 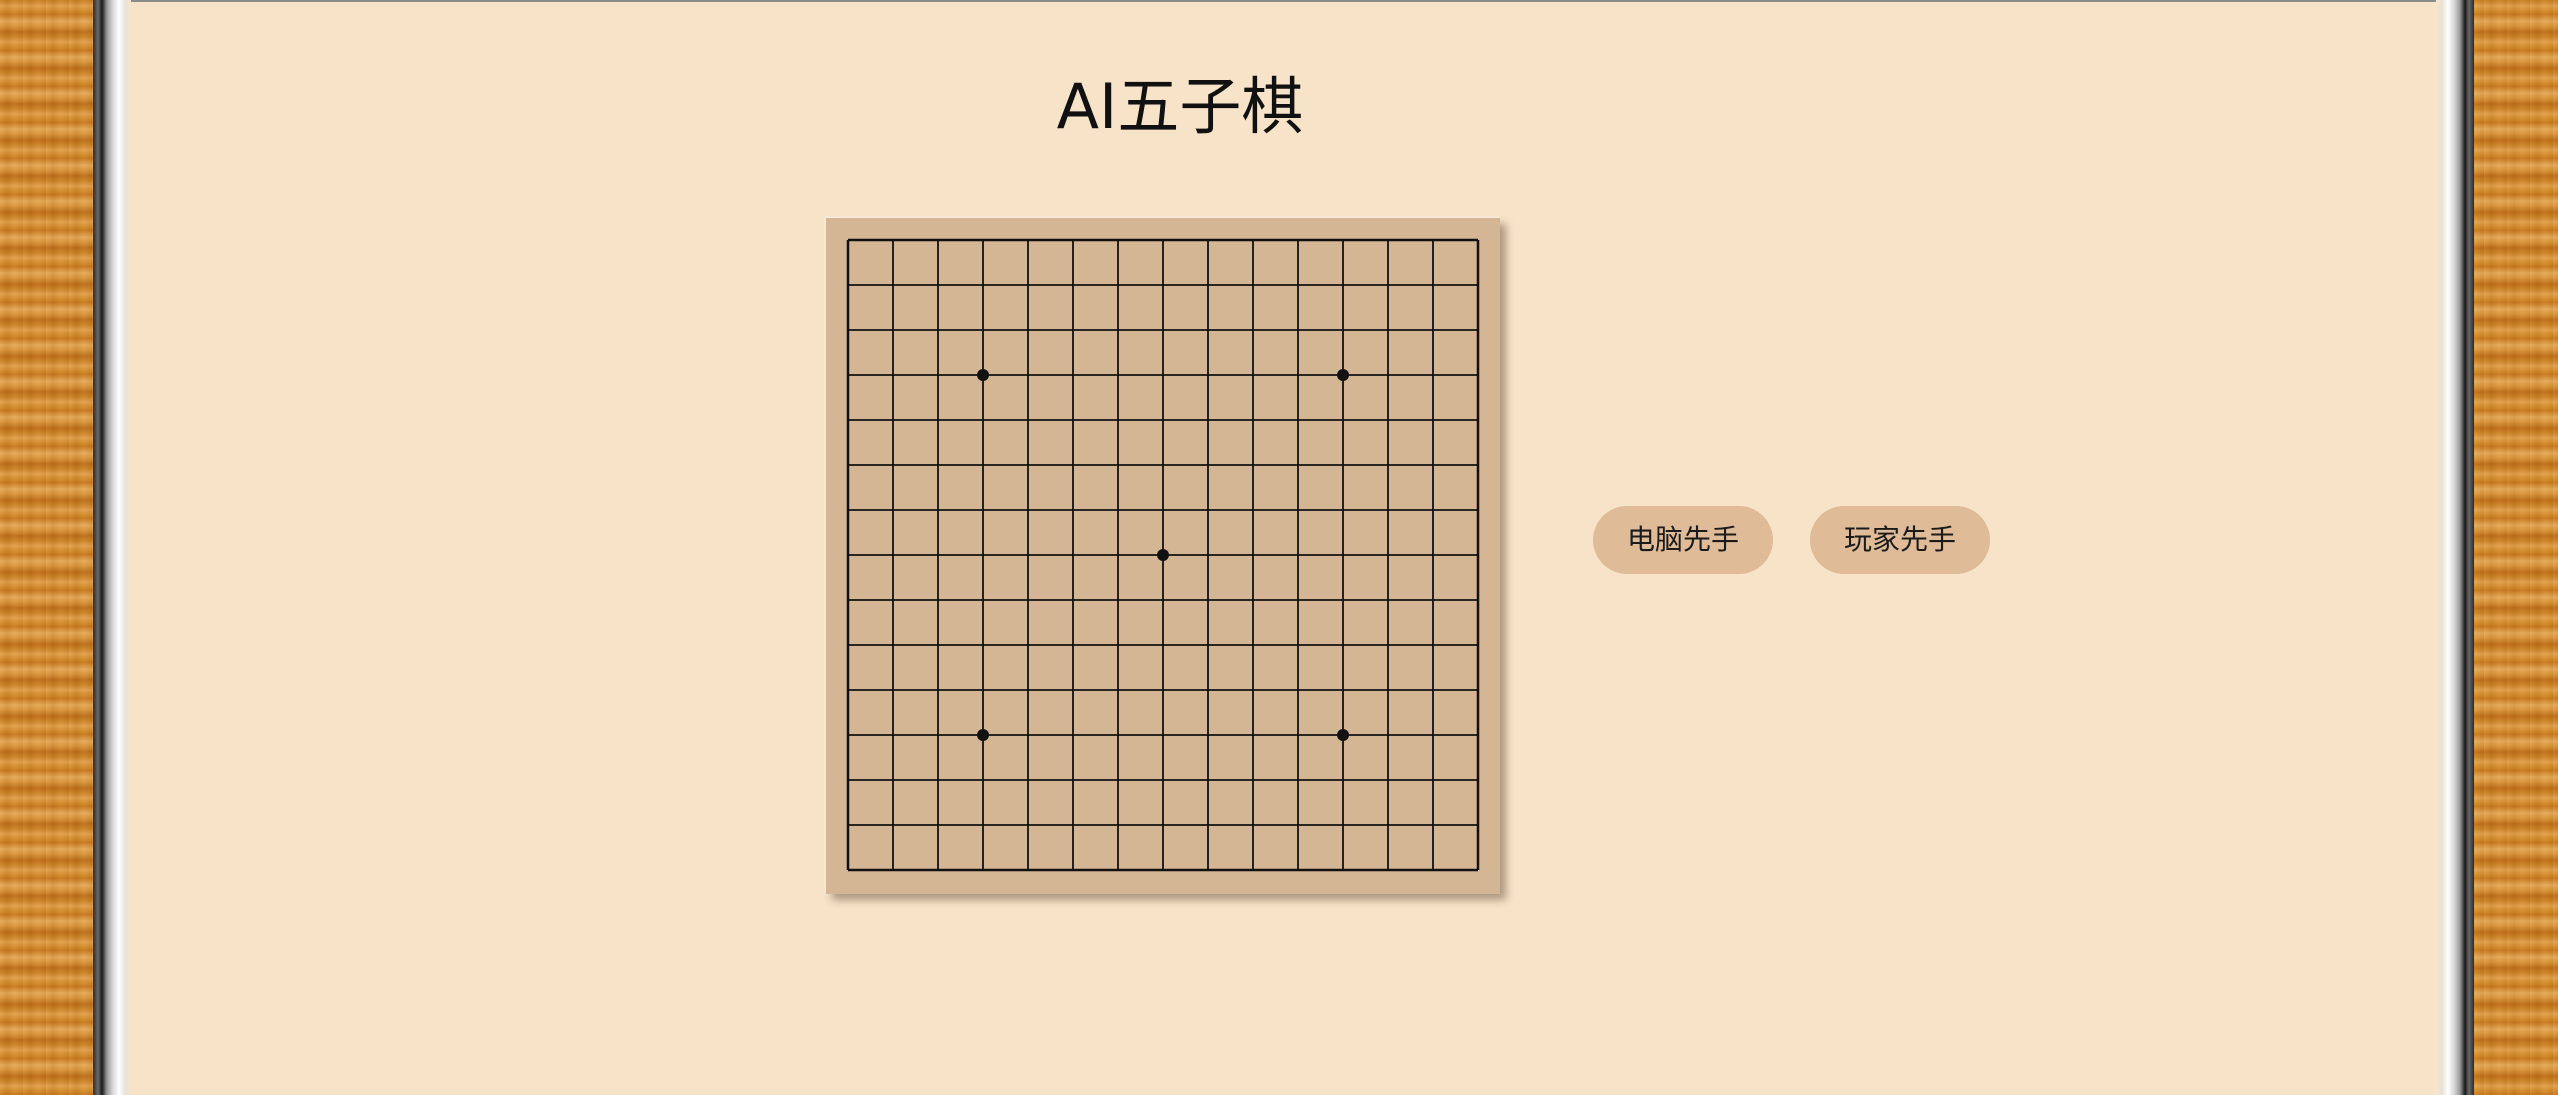 I want to click on computer-first-button: 电脑先手, so click(x=1683, y=540).